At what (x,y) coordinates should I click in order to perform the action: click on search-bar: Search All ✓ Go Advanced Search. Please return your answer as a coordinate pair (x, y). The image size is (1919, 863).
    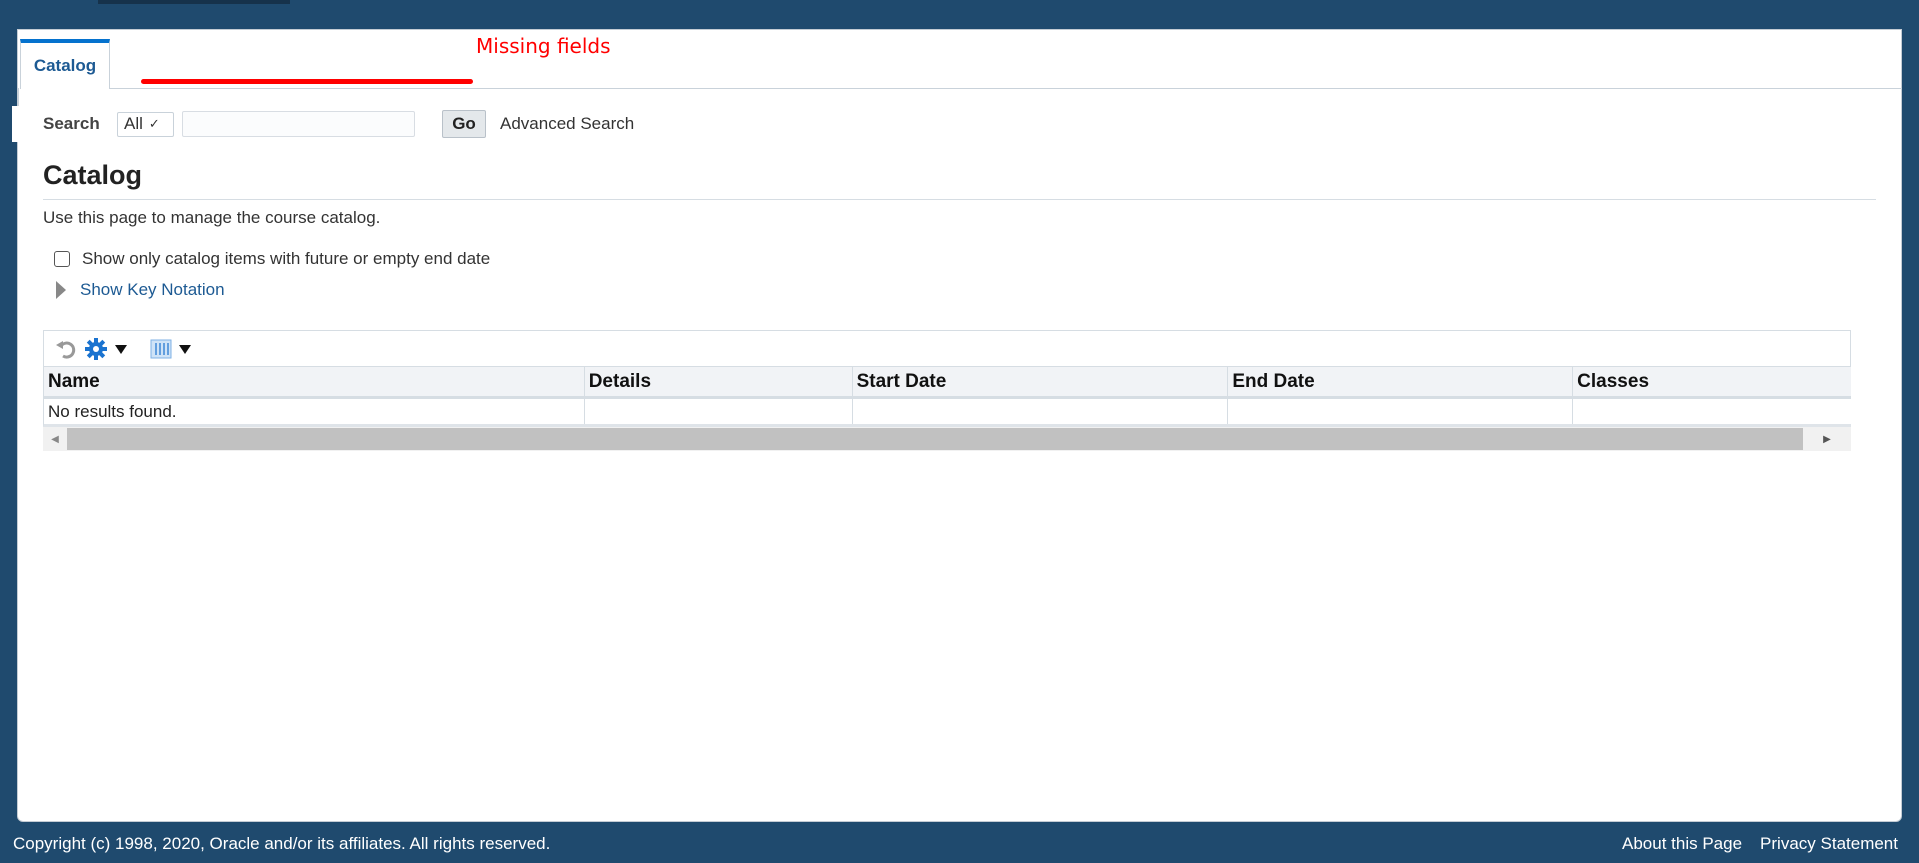
    Looking at the image, I should click on (952, 124).